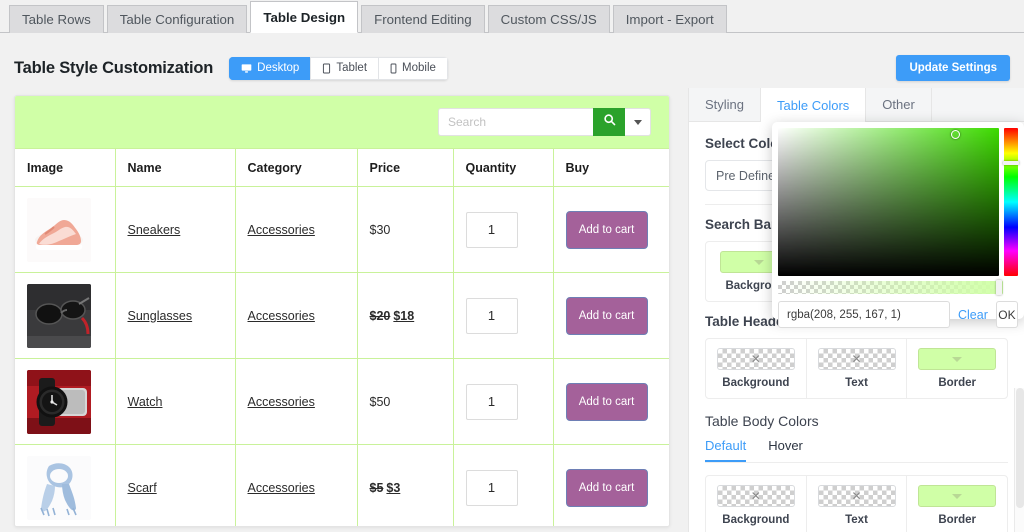 This screenshot has height=532, width=1024. What do you see at coordinates (405, 229) in the screenshot?
I see `cell-price: $30` at bounding box center [405, 229].